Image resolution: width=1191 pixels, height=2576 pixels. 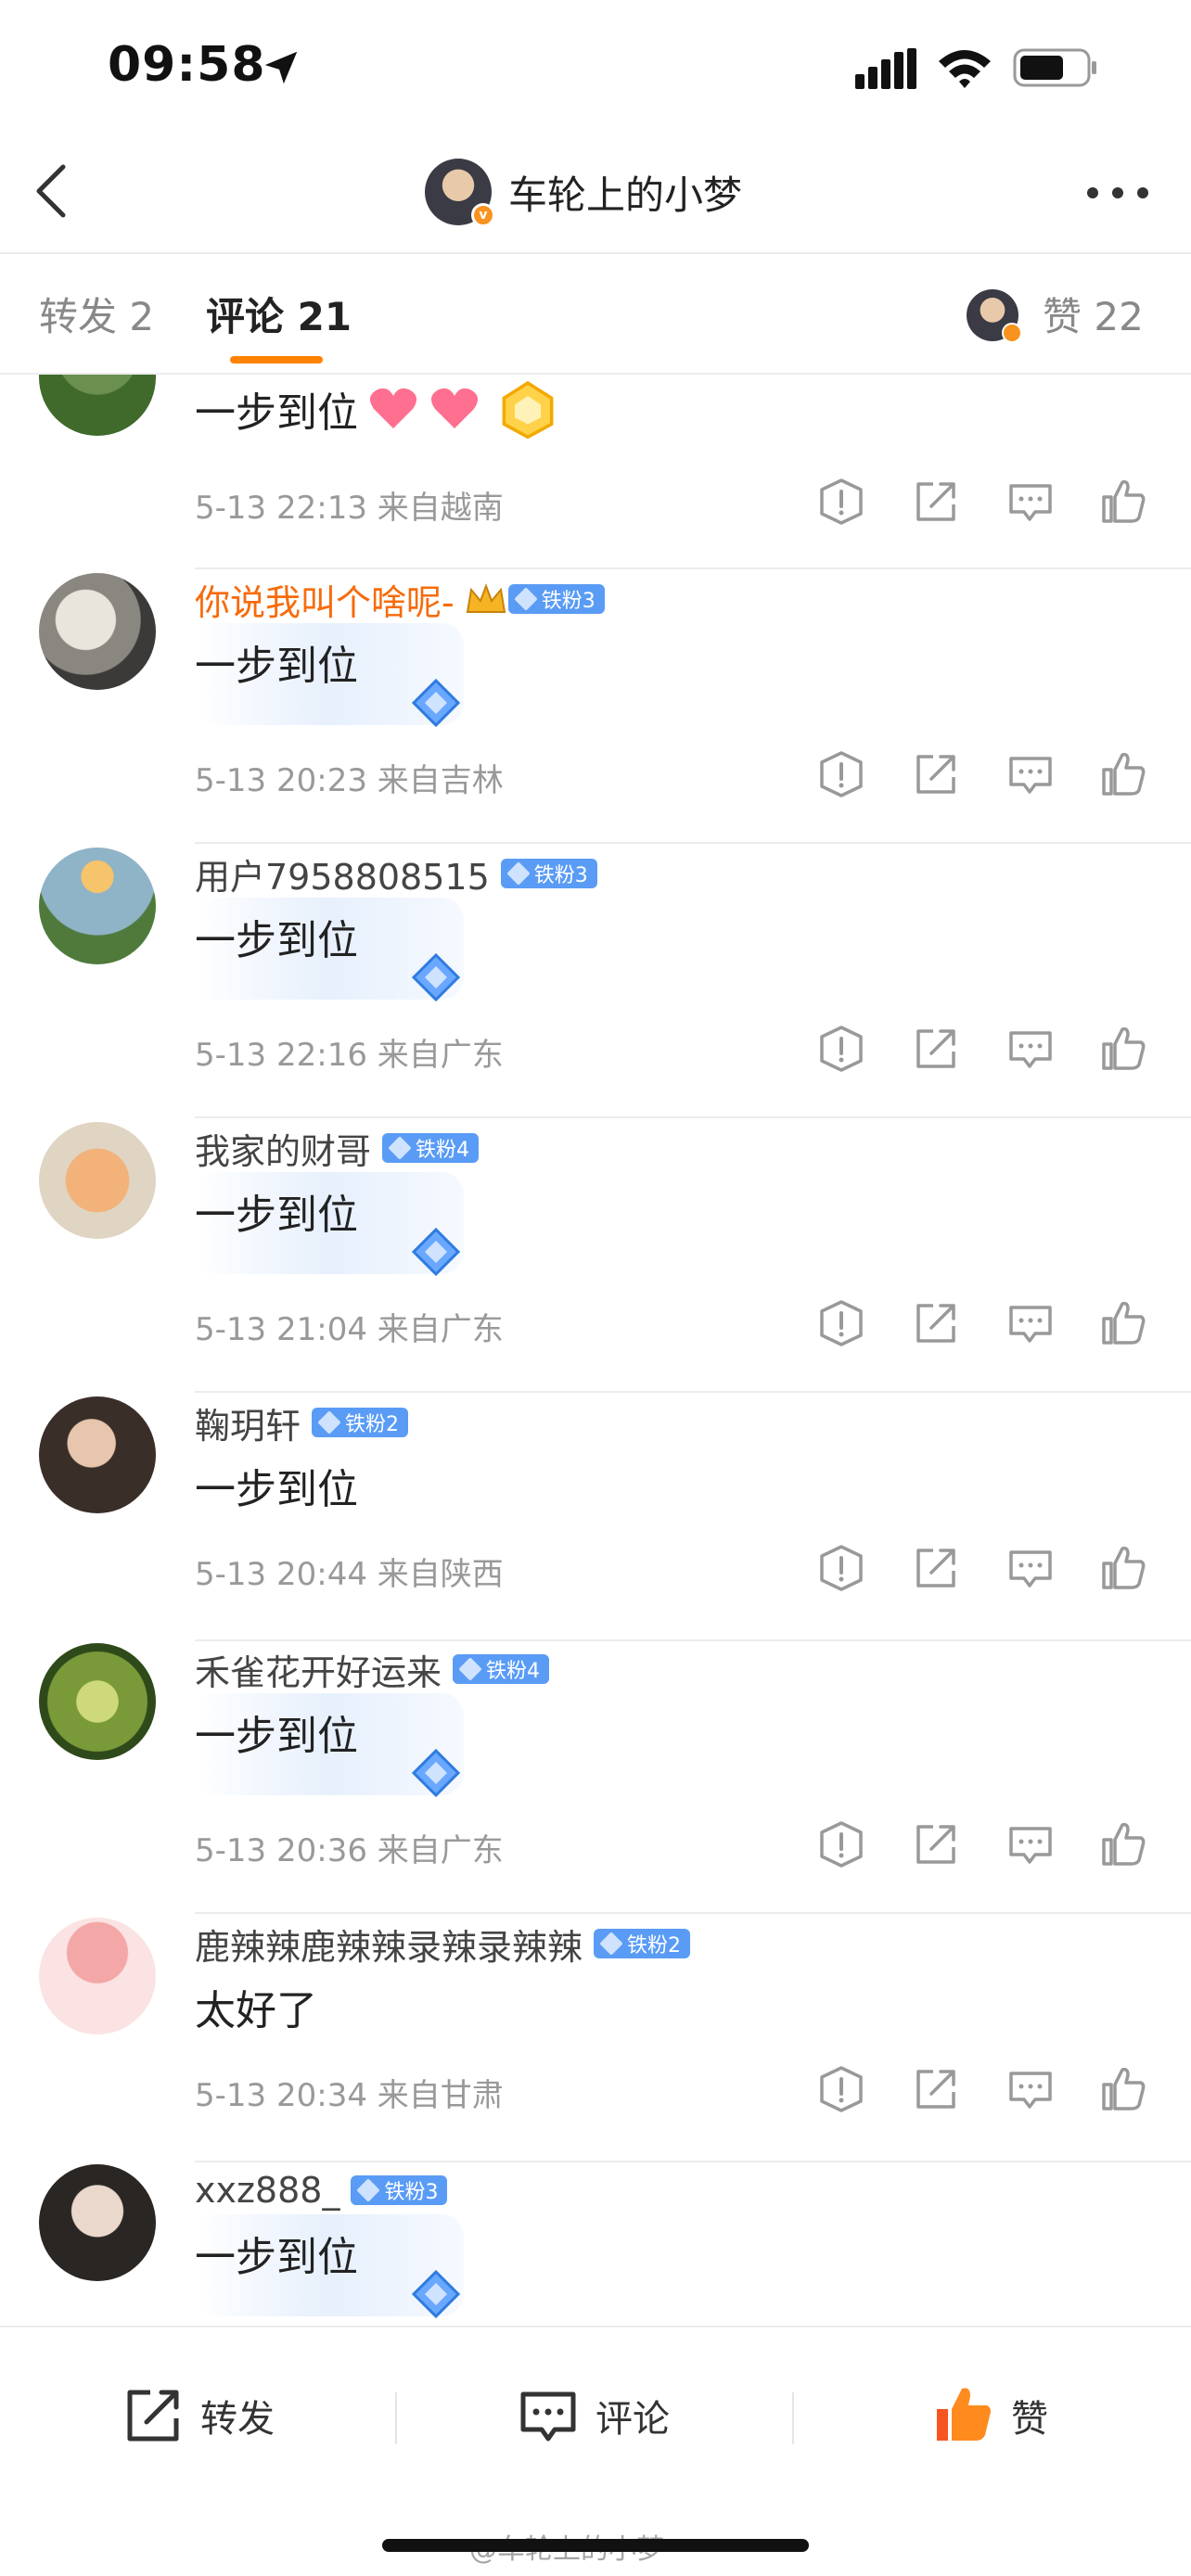 What do you see at coordinates (1093, 314) in the screenshot?
I see `tab-like: 赞 22` at bounding box center [1093, 314].